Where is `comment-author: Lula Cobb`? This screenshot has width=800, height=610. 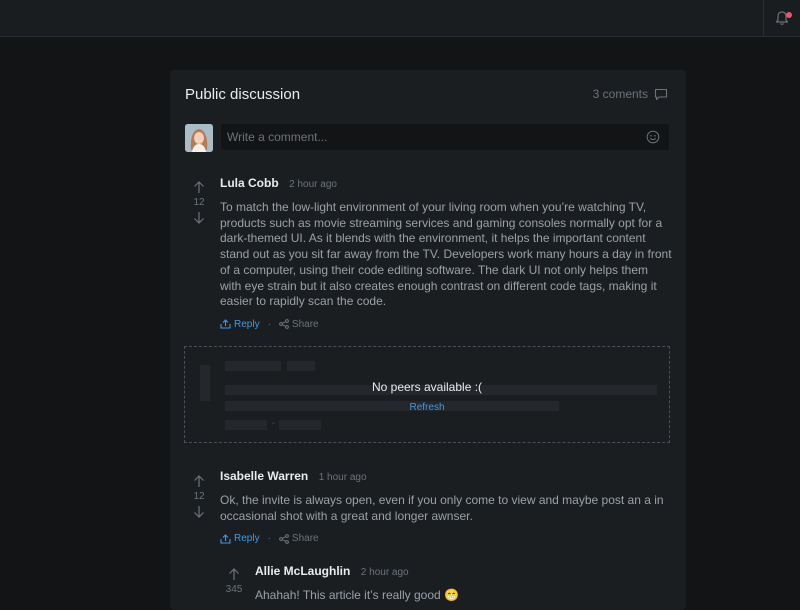
comment-author: Lula Cobb is located at coordinates (249, 183).